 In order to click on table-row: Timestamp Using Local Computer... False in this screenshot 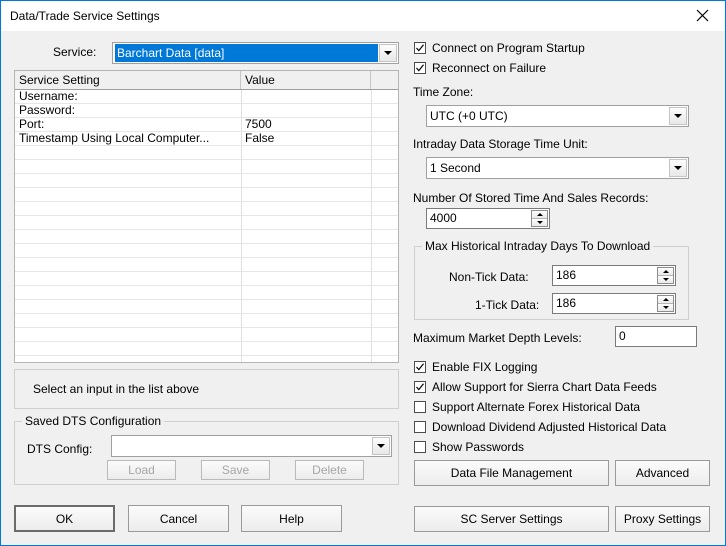, I will do `click(206, 139)`.